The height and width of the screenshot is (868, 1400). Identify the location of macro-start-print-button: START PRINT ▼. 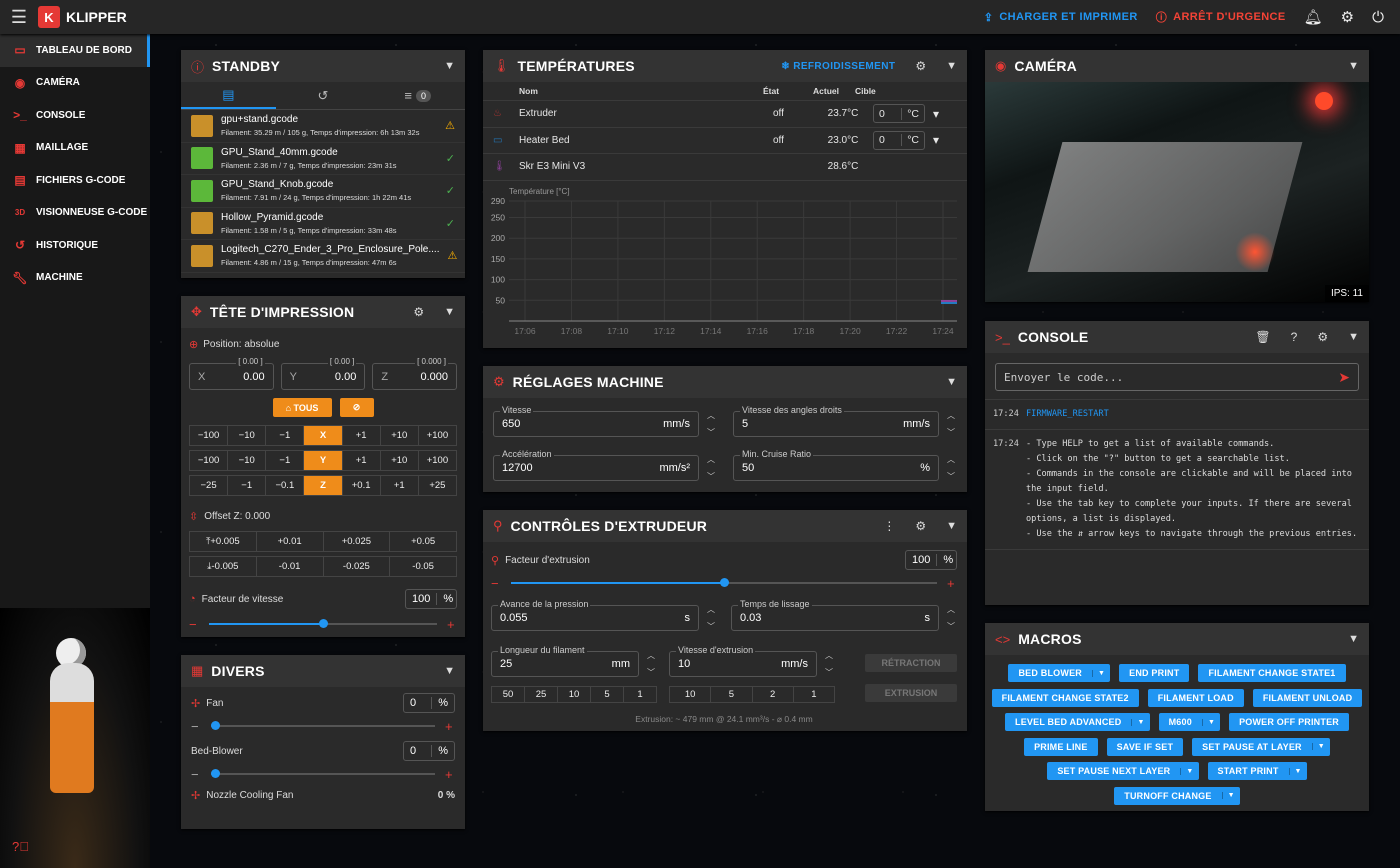
(1257, 771).